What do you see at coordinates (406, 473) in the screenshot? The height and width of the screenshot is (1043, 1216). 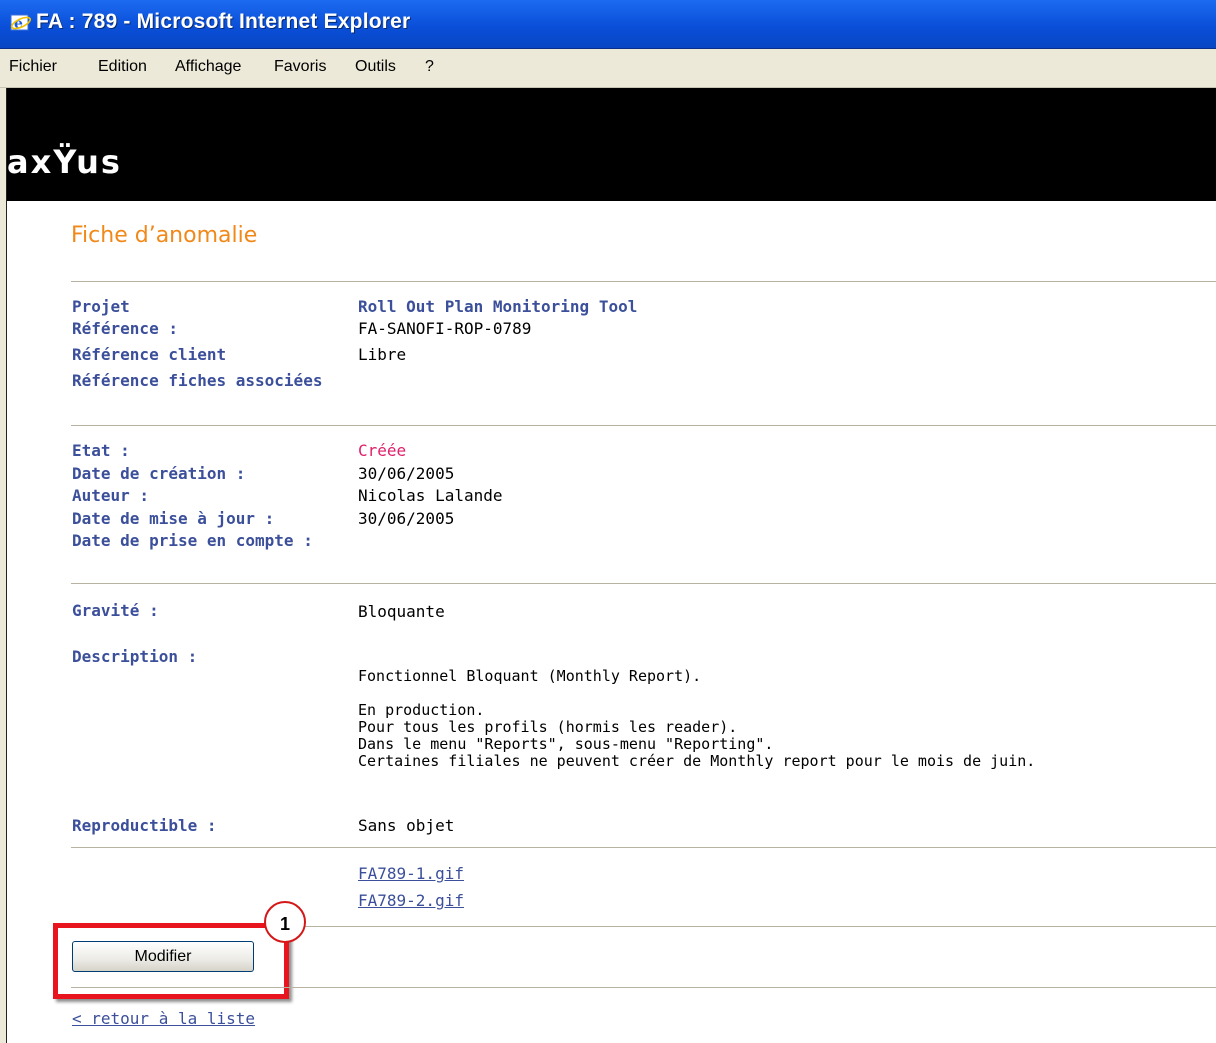 I see `creation-date-value: 30/06/2005` at bounding box center [406, 473].